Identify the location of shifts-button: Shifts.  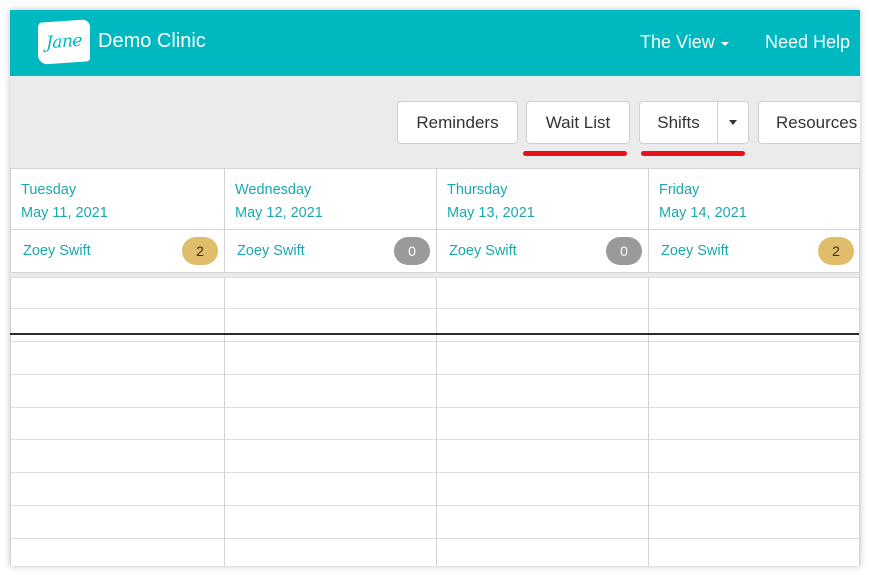
(679, 122).